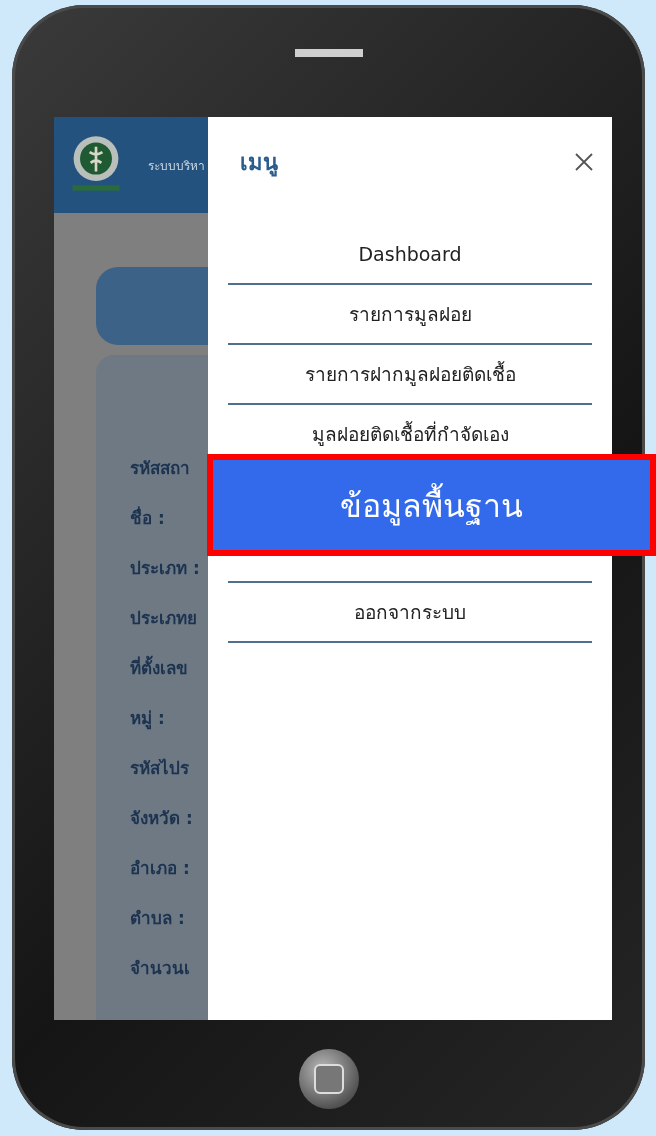 This screenshot has height=1136, width=656. What do you see at coordinates (157, 918) in the screenshot?
I see `field-label: ตำบล :` at bounding box center [157, 918].